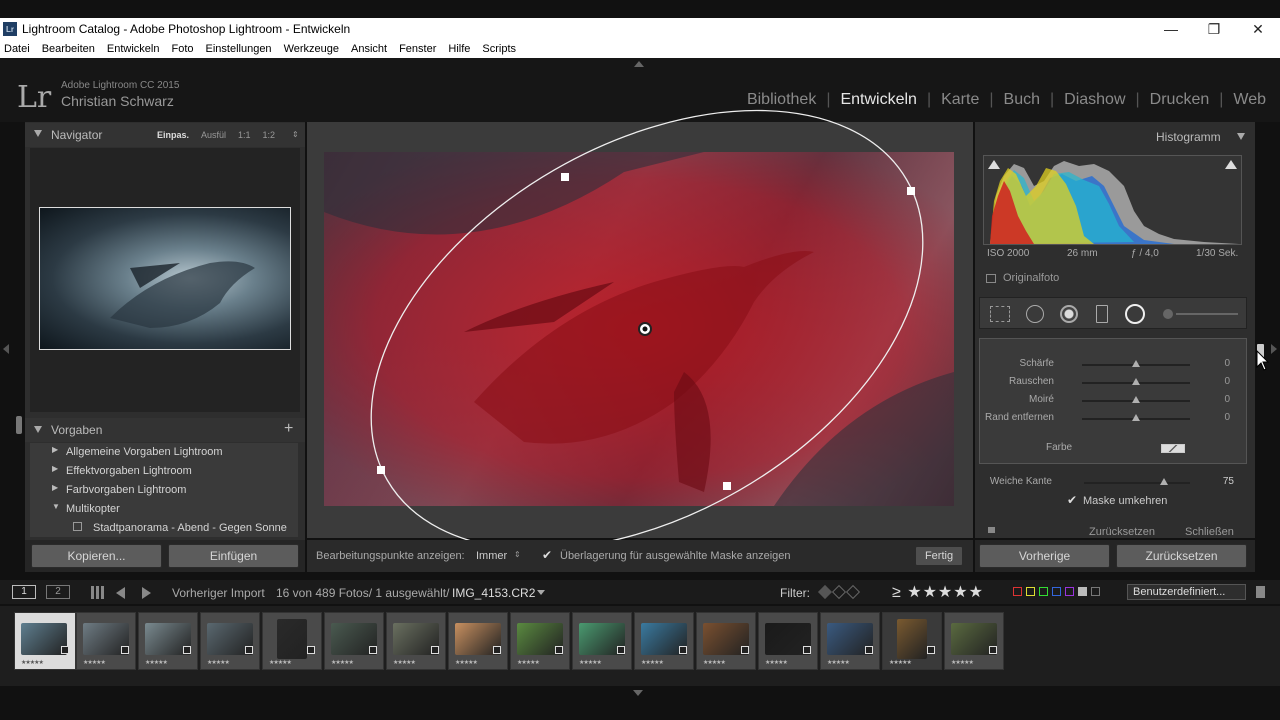  What do you see at coordinates (991, 278) in the screenshot?
I see `original-photo-checkbox` at bounding box center [991, 278].